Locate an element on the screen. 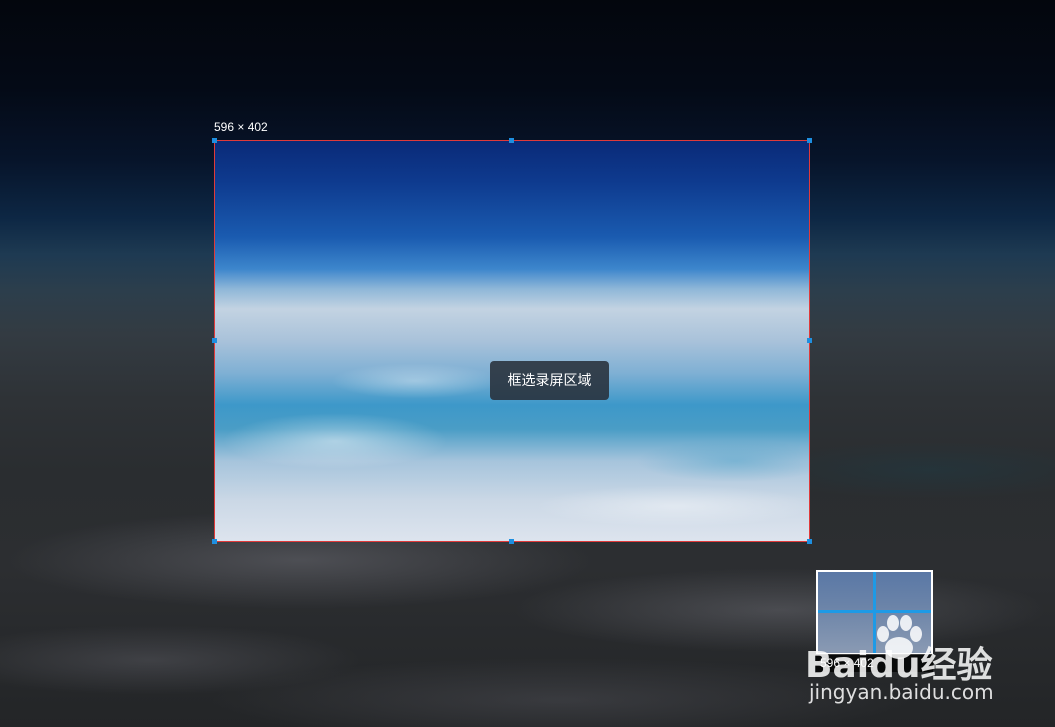 The height and width of the screenshot is (727, 1055). resize-handle-bottom-left is located at coordinates (214, 541).